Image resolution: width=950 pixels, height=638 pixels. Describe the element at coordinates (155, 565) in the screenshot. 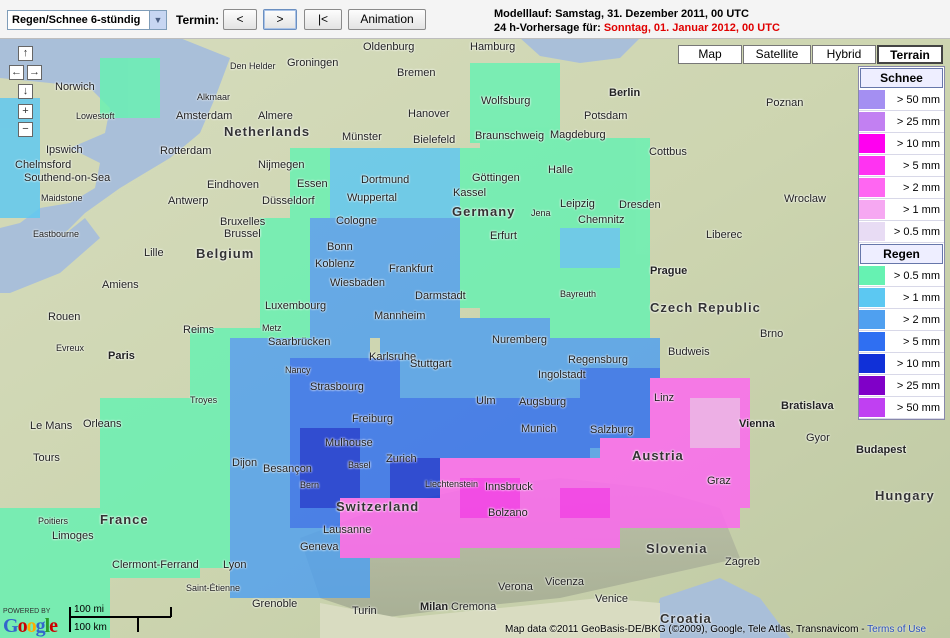

I see `map-label-city: Clermont-Ferrand` at that location.